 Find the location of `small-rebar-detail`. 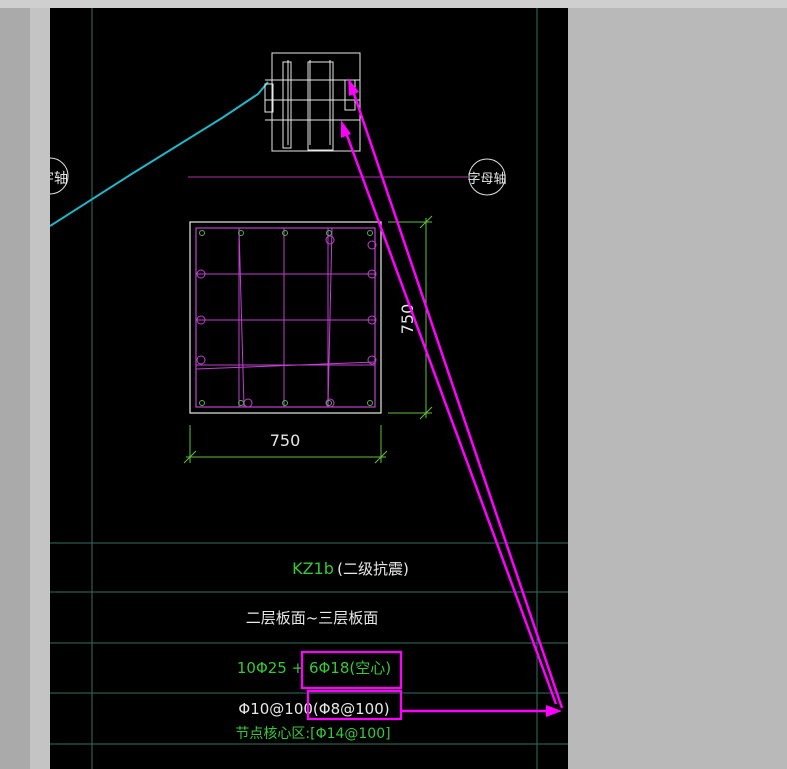

small-rebar-detail is located at coordinates (312, 102).